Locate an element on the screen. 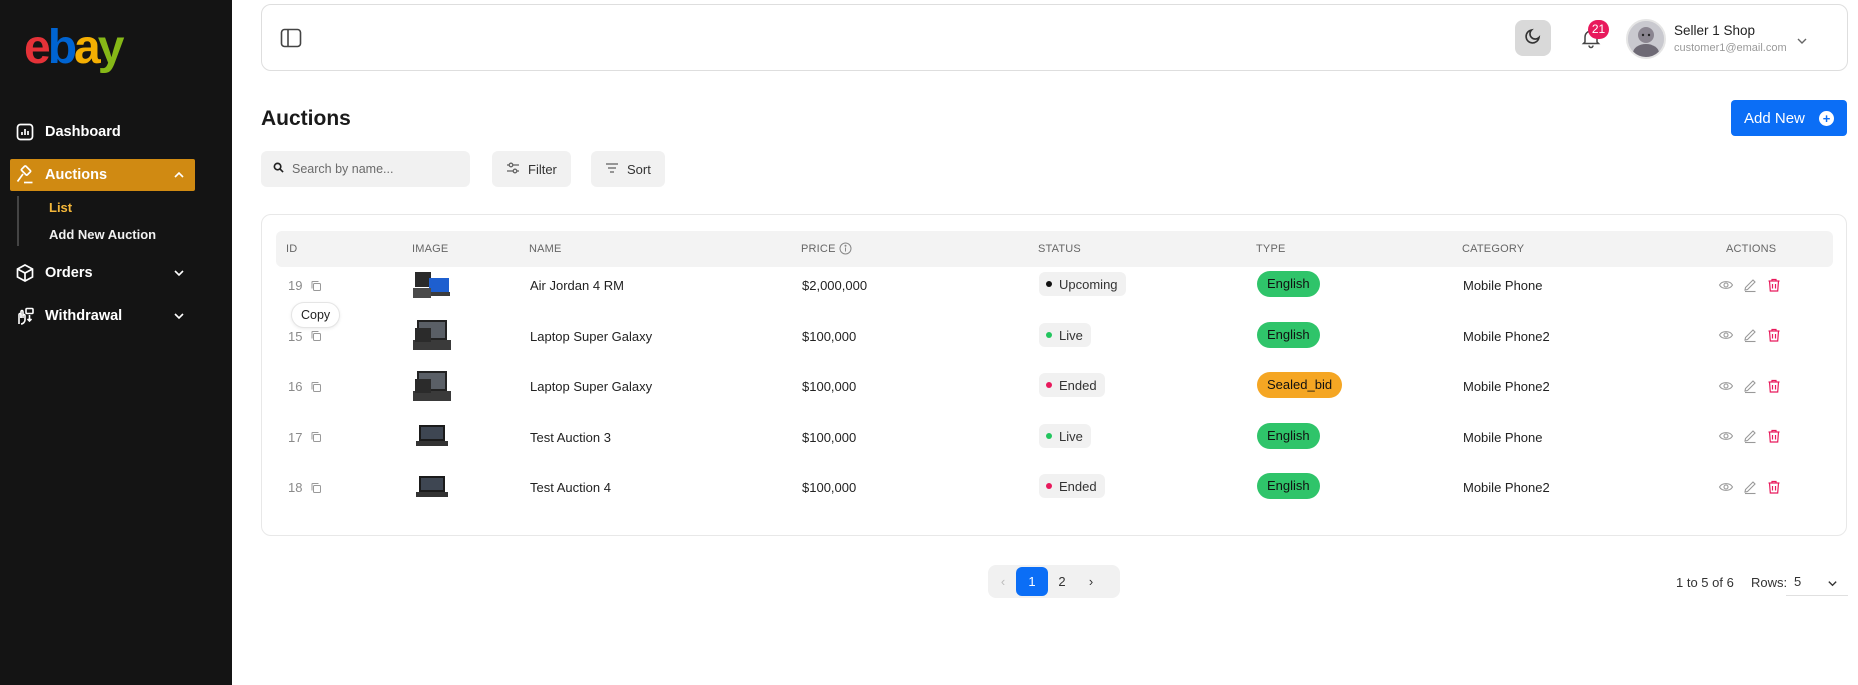 The image size is (1858, 685). avatar is located at coordinates (1646, 39).